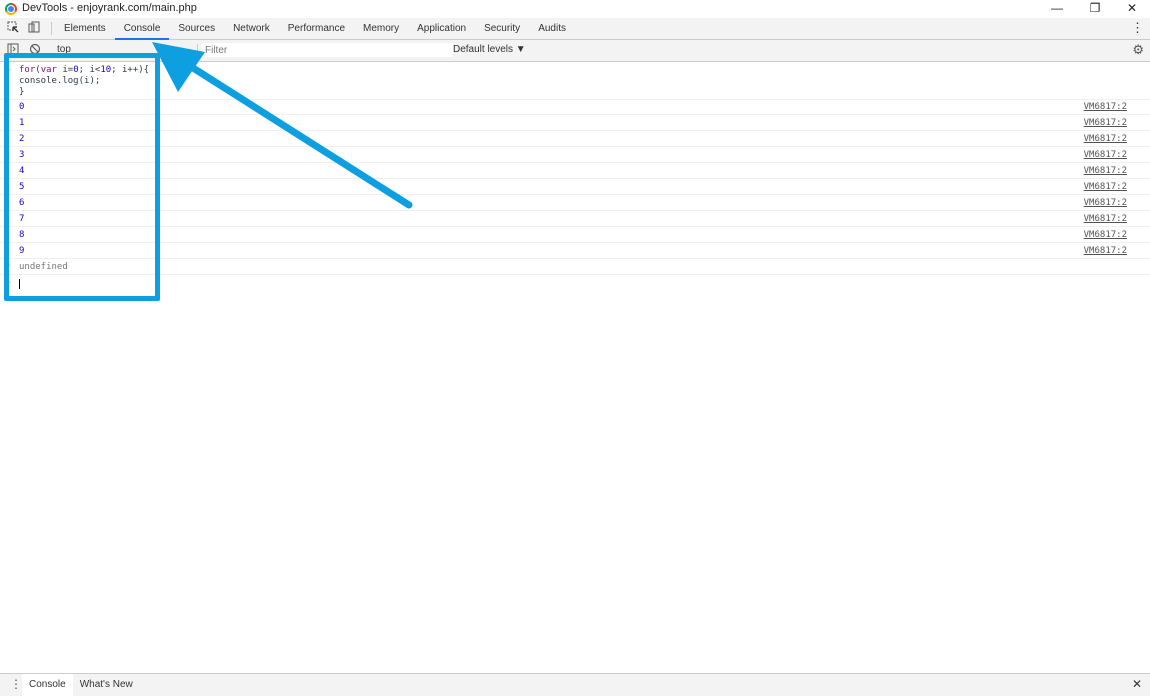 The height and width of the screenshot is (696, 1150). What do you see at coordinates (22, 92) in the screenshot?
I see `code-line-3: }` at bounding box center [22, 92].